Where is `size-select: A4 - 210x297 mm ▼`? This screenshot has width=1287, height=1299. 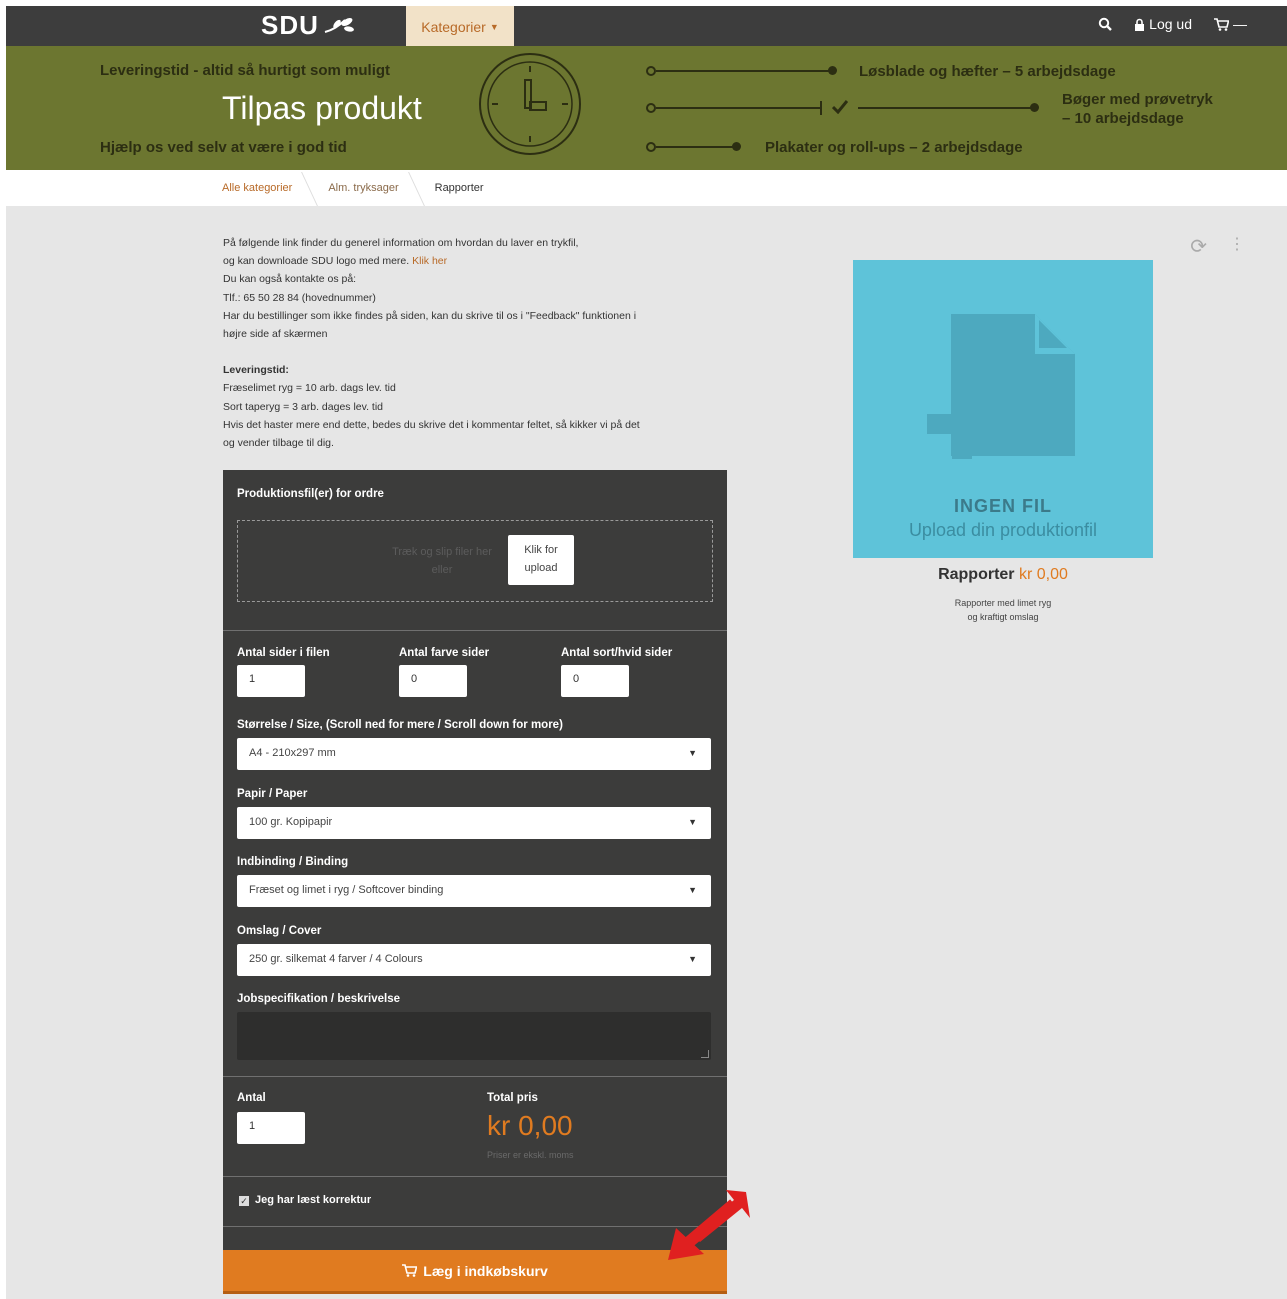
size-select: A4 - 210x297 mm ▼ is located at coordinates (474, 754).